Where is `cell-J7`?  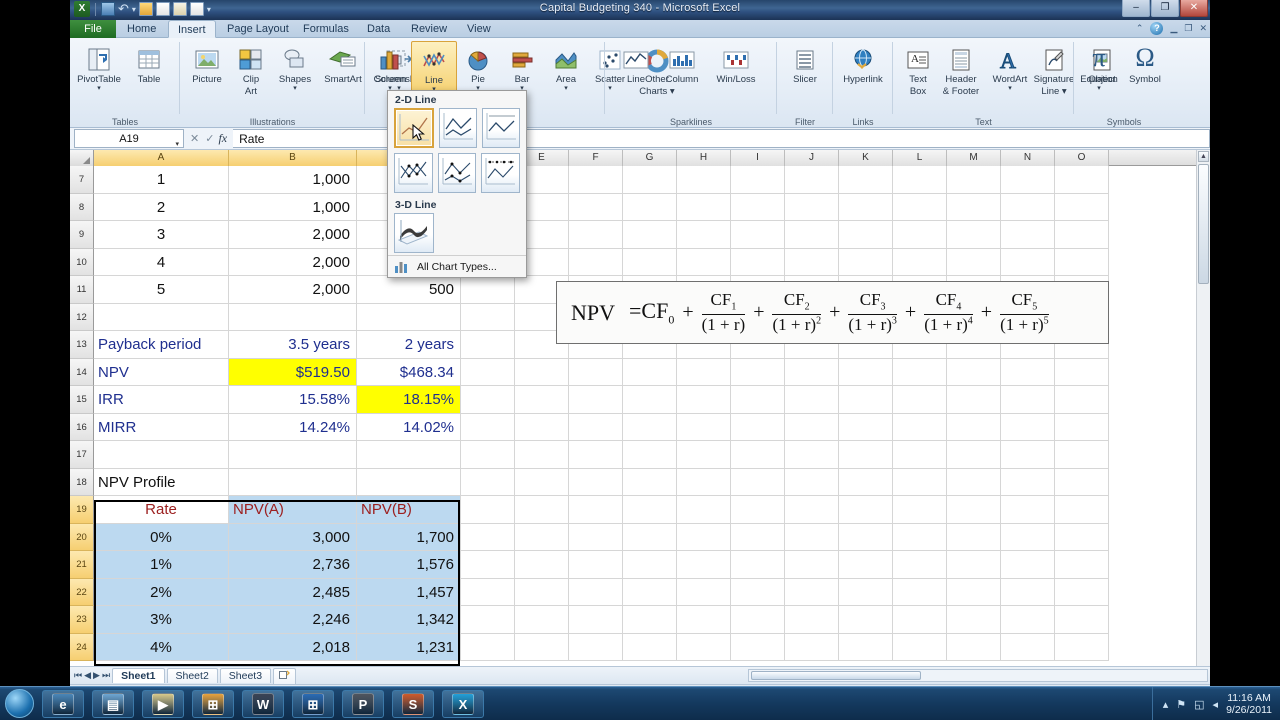 cell-J7 is located at coordinates (812, 180).